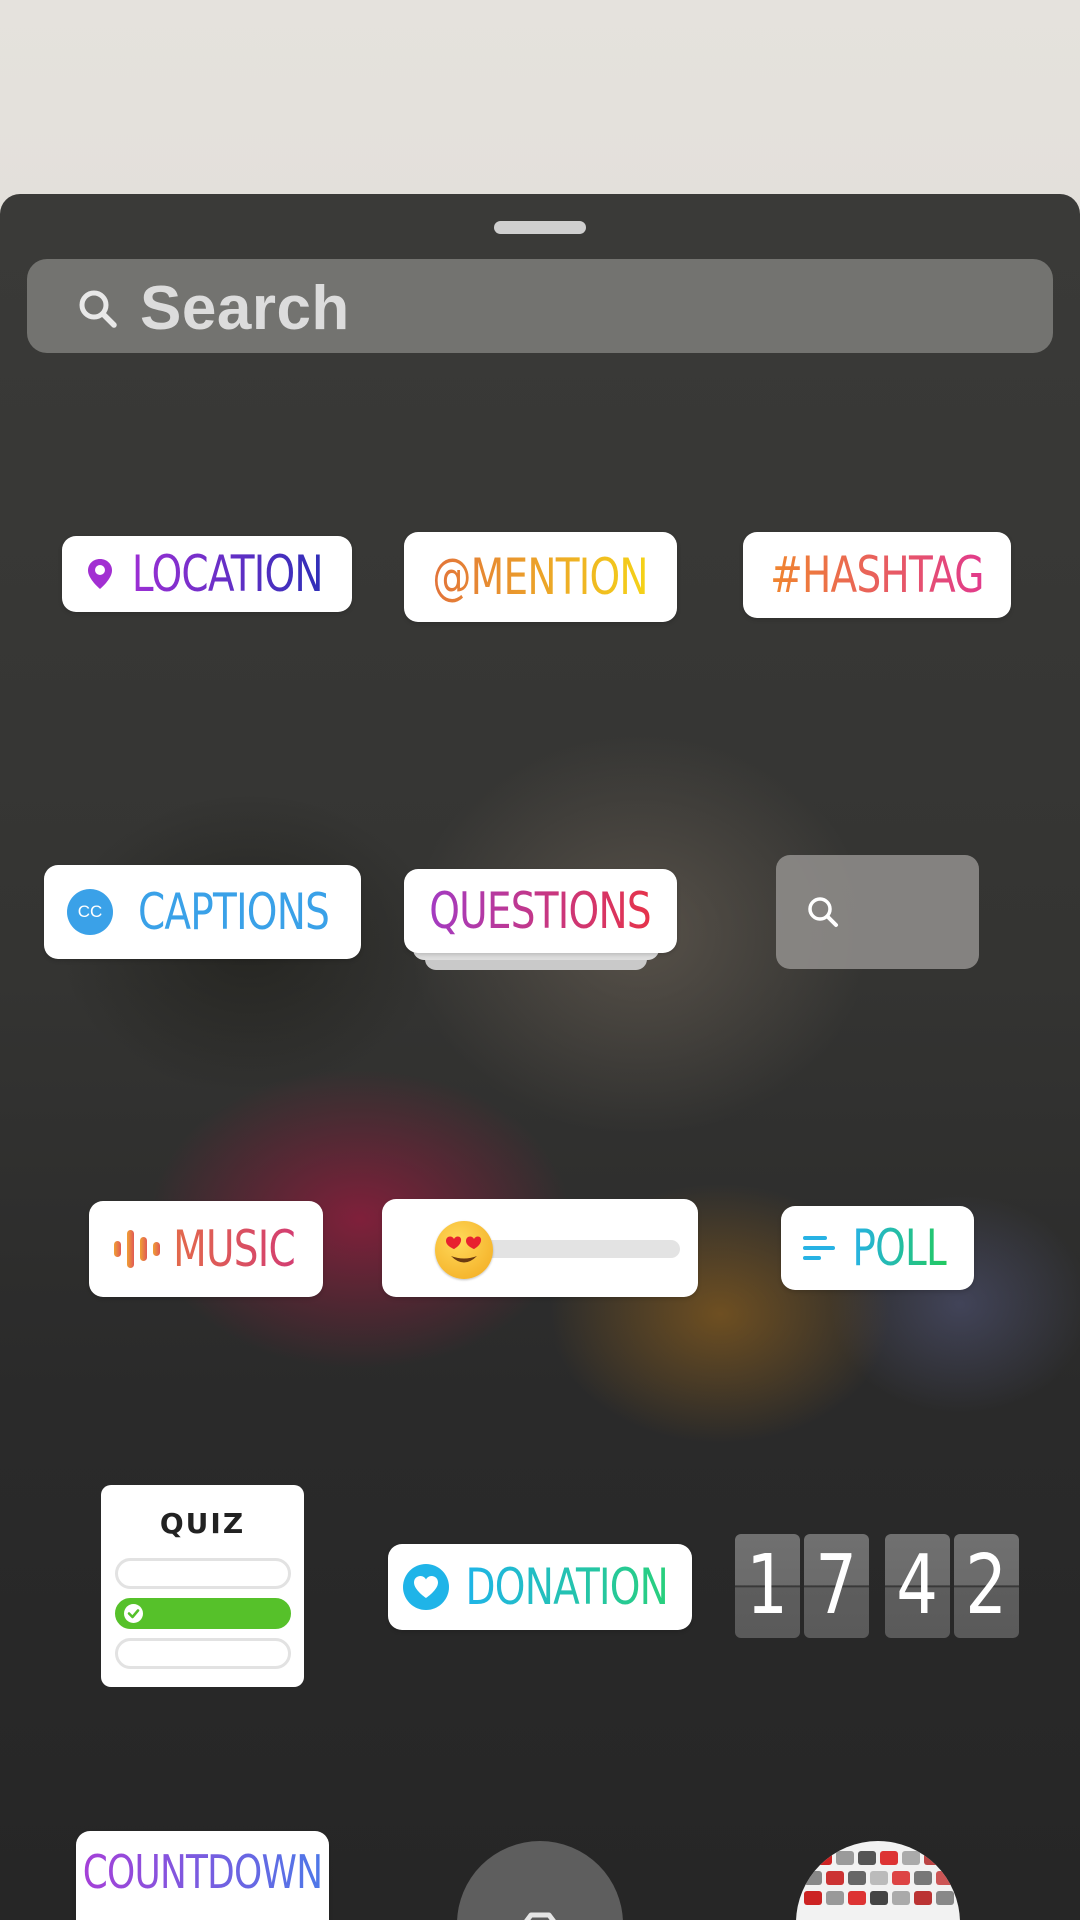 This screenshot has width=1080, height=1920. I want to click on camera-button, so click(540, 1880).